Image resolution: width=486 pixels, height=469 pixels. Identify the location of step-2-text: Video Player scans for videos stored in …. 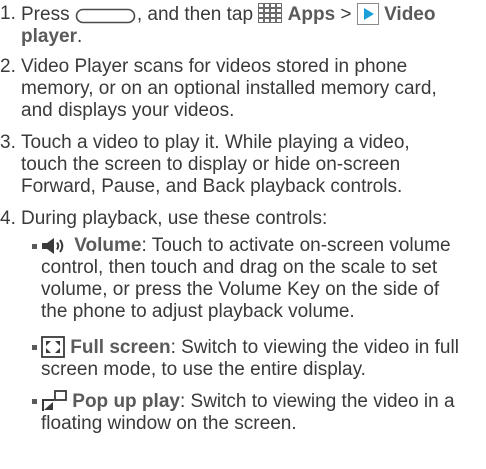
(229, 88).